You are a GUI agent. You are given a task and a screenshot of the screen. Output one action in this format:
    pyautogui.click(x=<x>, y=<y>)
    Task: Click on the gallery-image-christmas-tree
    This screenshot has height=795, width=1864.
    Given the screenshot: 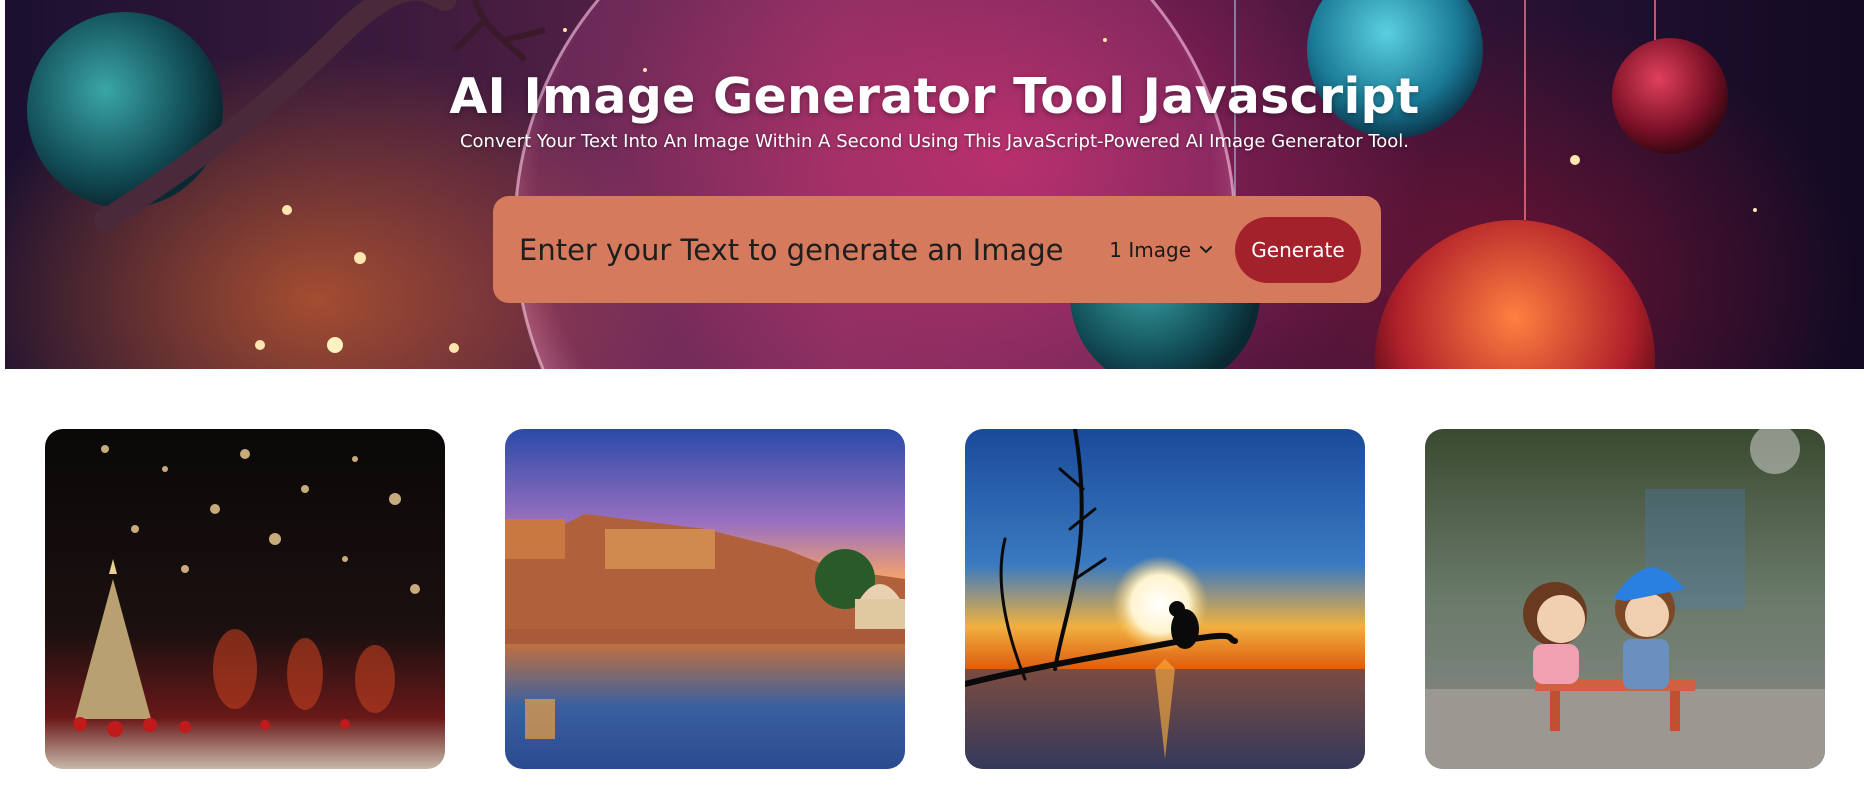 What is the action you would take?
    pyautogui.click(x=245, y=599)
    